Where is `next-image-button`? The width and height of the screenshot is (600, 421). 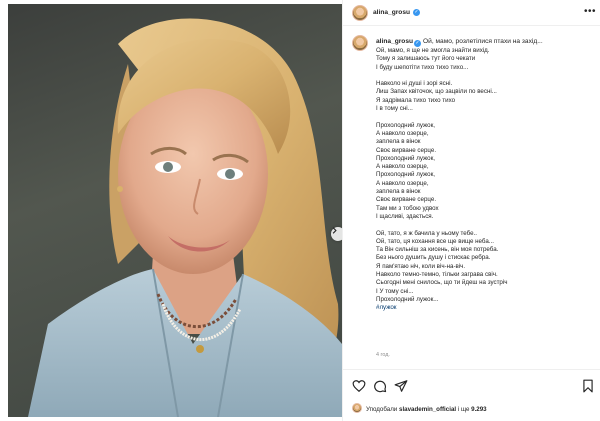 next-image-button is located at coordinates (336, 234).